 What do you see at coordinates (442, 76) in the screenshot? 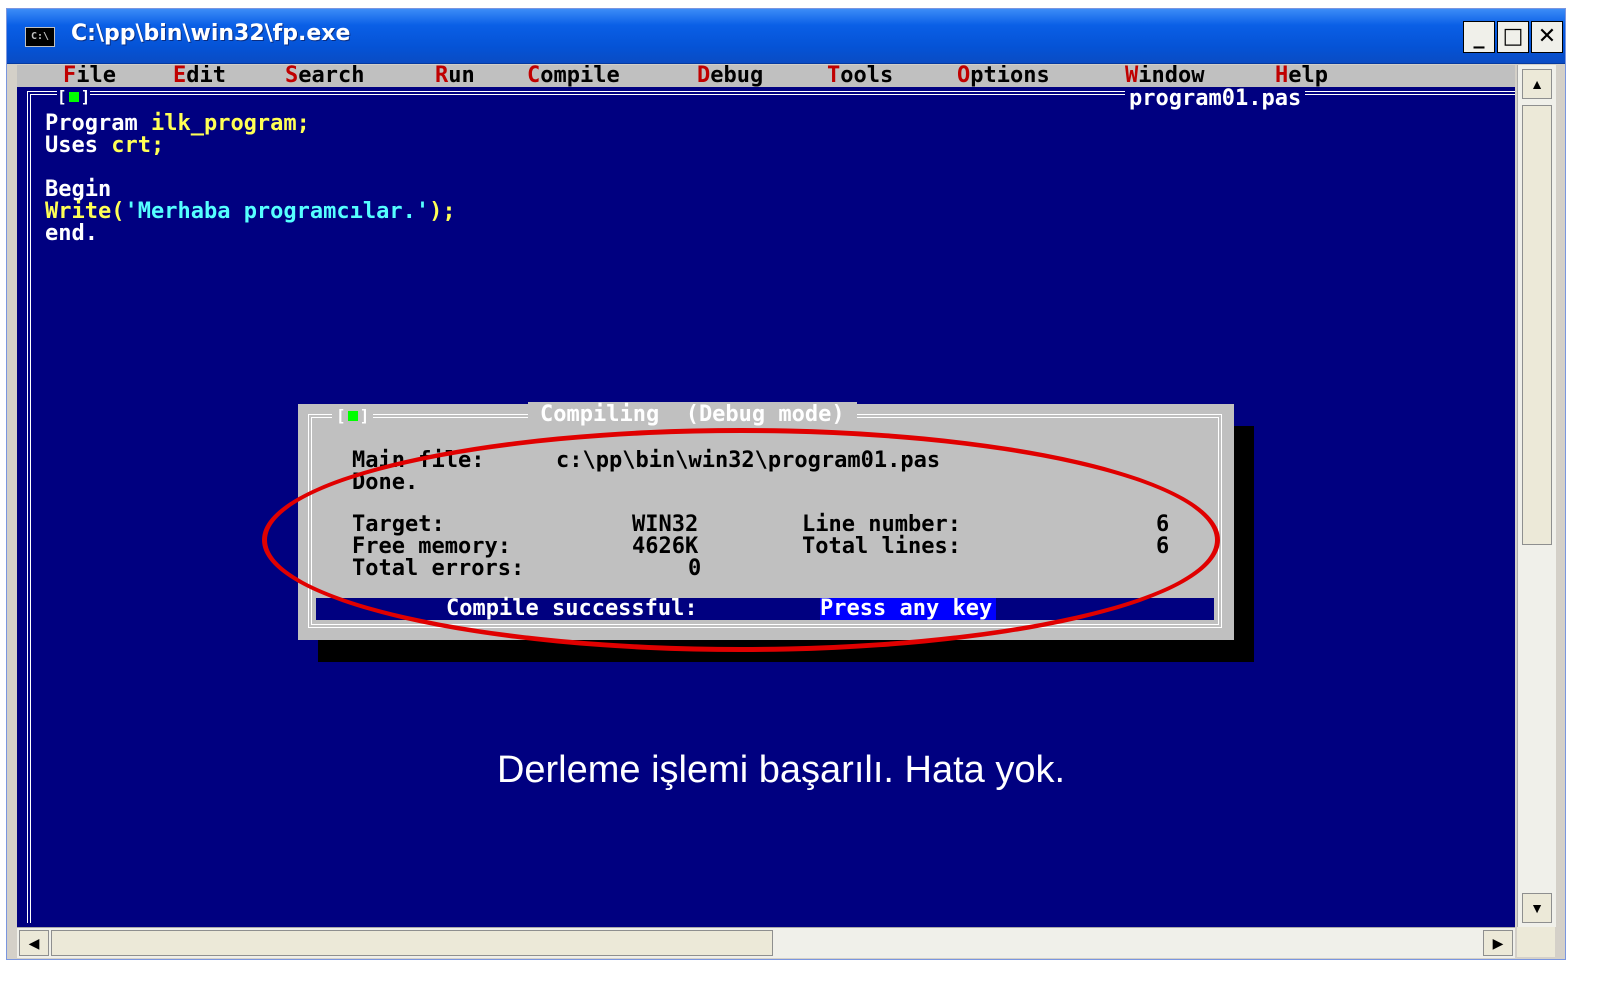
I see `menu-hotkey: R` at bounding box center [442, 76].